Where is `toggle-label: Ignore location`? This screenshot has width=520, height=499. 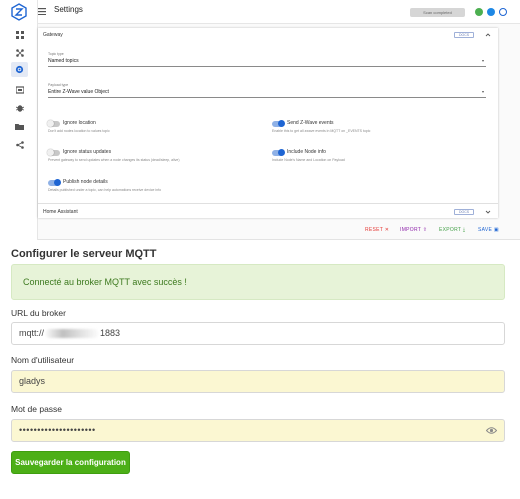
toggle-label: Ignore location is located at coordinates (79, 123).